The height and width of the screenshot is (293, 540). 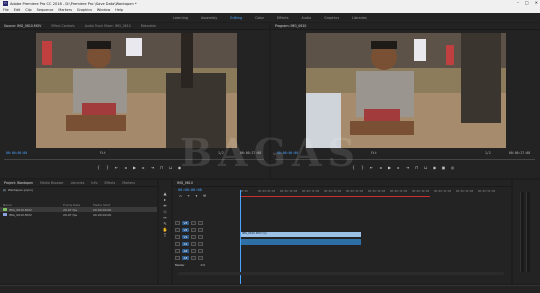 What do you see at coordinates (236, 18) in the screenshot?
I see `workspace-editing: Editing` at bounding box center [236, 18].